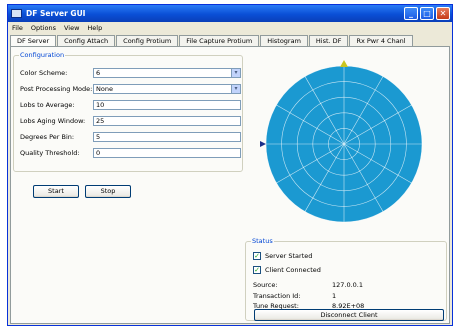 The image size is (460, 329). I want to click on west-marker, so click(263, 144).